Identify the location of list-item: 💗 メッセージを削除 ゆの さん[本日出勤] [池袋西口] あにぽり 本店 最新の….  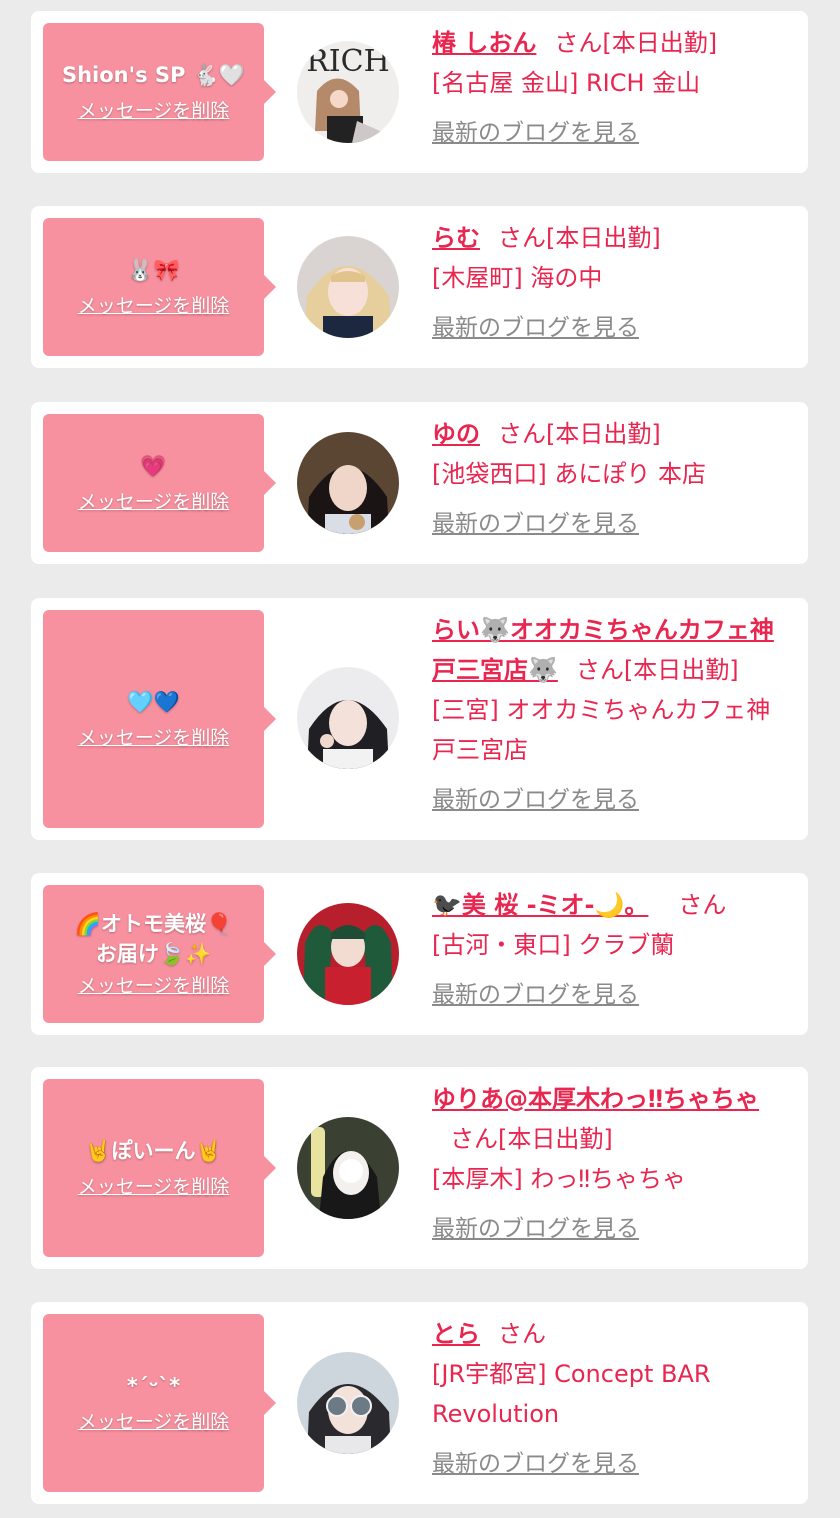
(419, 483).